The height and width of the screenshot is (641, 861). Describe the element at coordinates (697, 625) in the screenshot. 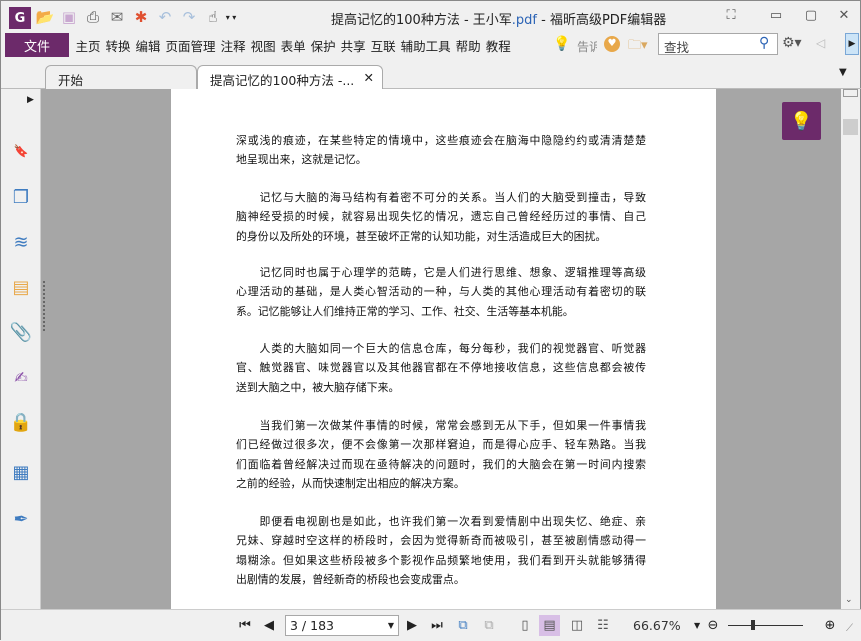

I see `zoom-dropdown-icon: ▼` at that location.